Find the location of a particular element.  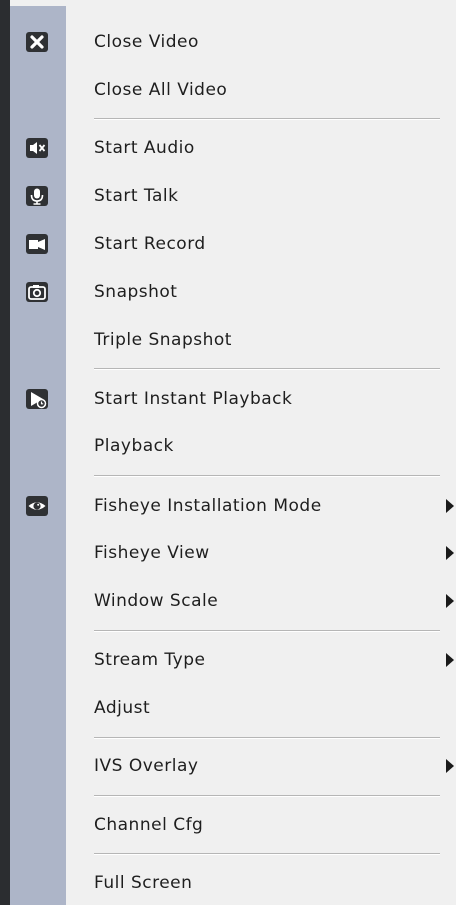

menu-item-label: Close All Video is located at coordinates (161, 90).